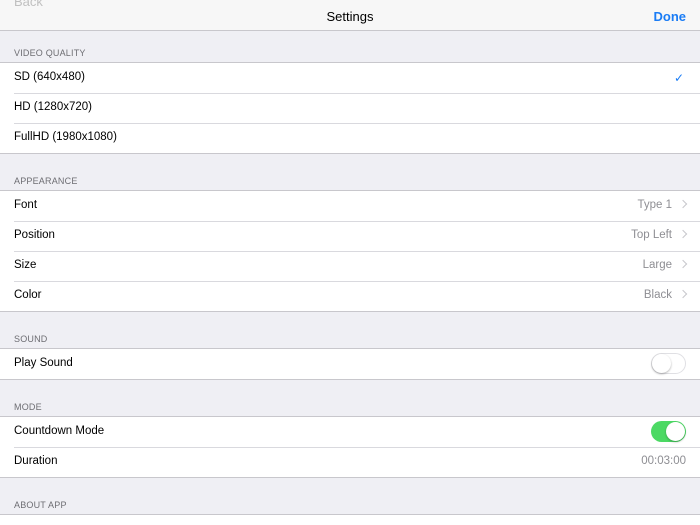  What do you see at coordinates (28, 4) in the screenshot?
I see `back-button: Back` at bounding box center [28, 4].